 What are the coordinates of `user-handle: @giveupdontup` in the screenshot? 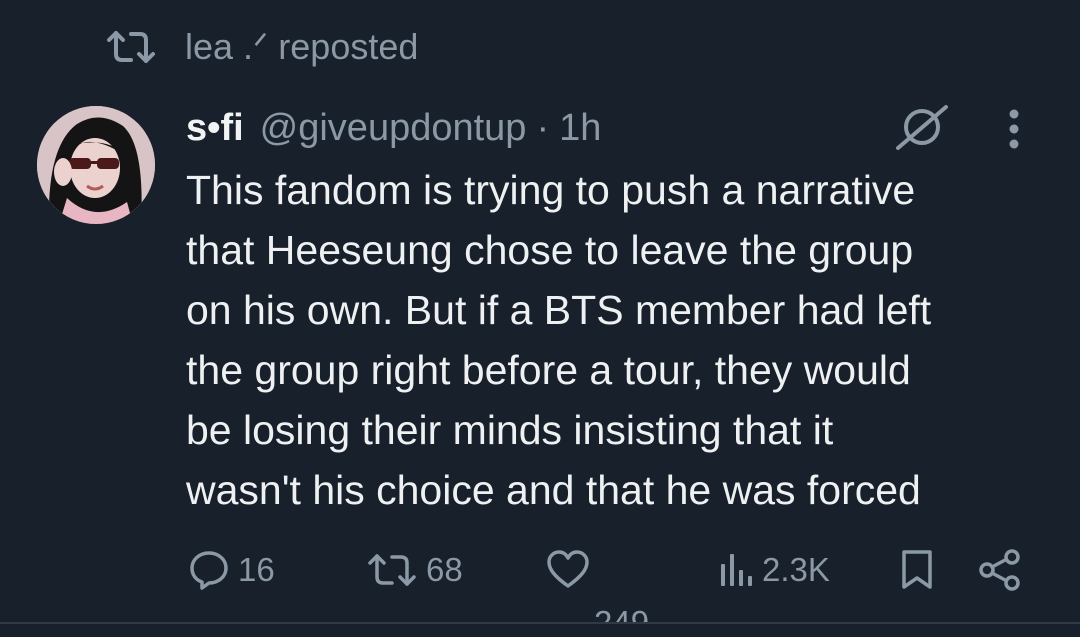 It's located at (393, 128).